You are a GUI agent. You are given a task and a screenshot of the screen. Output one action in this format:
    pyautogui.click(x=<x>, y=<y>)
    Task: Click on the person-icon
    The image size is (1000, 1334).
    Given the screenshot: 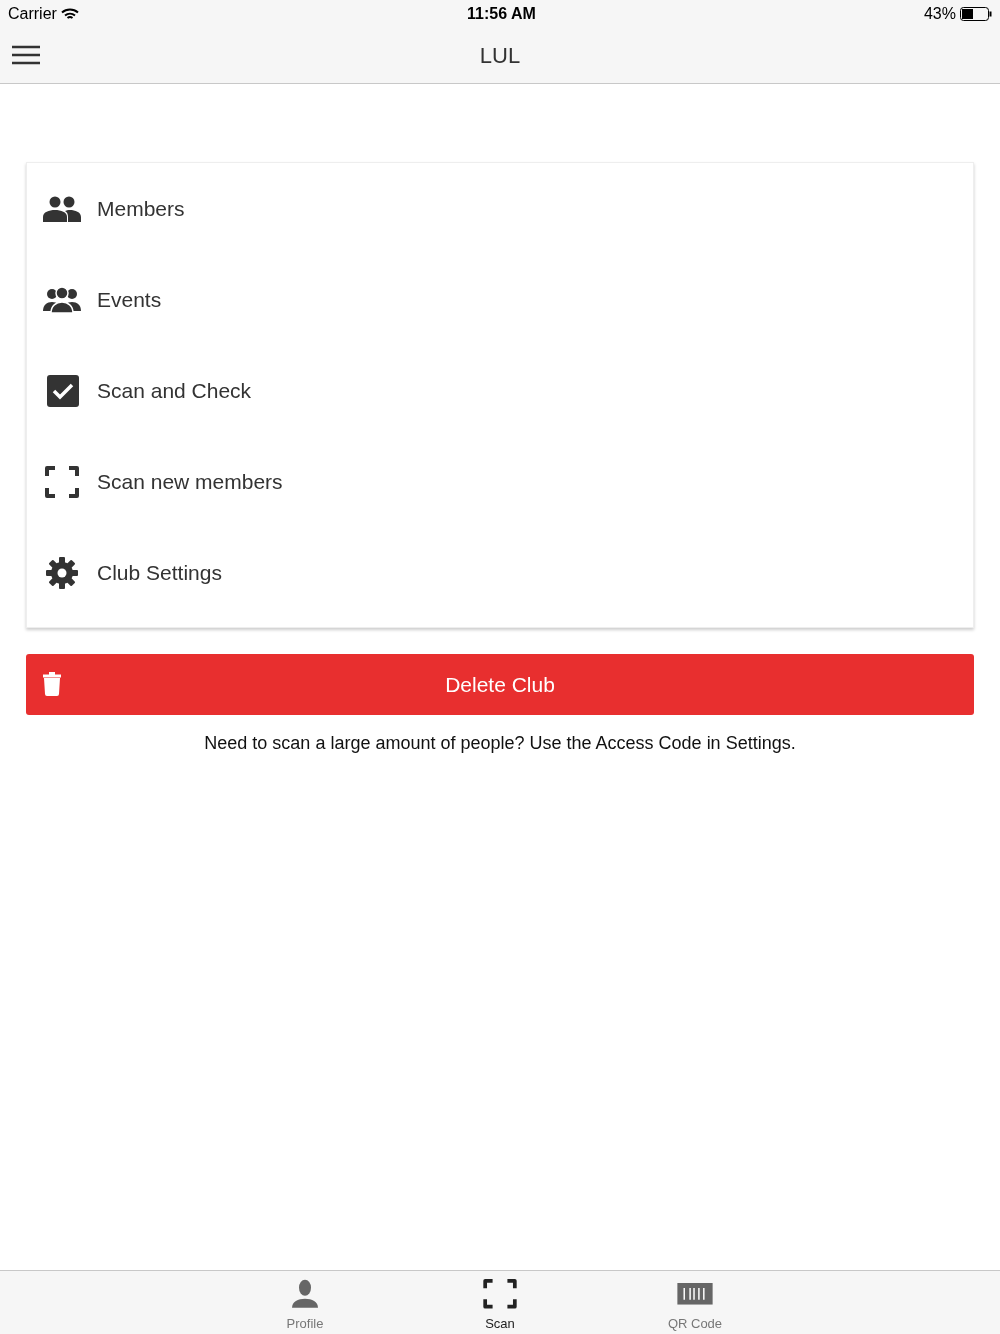 What is the action you would take?
    pyautogui.click(x=305, y=1294)
    